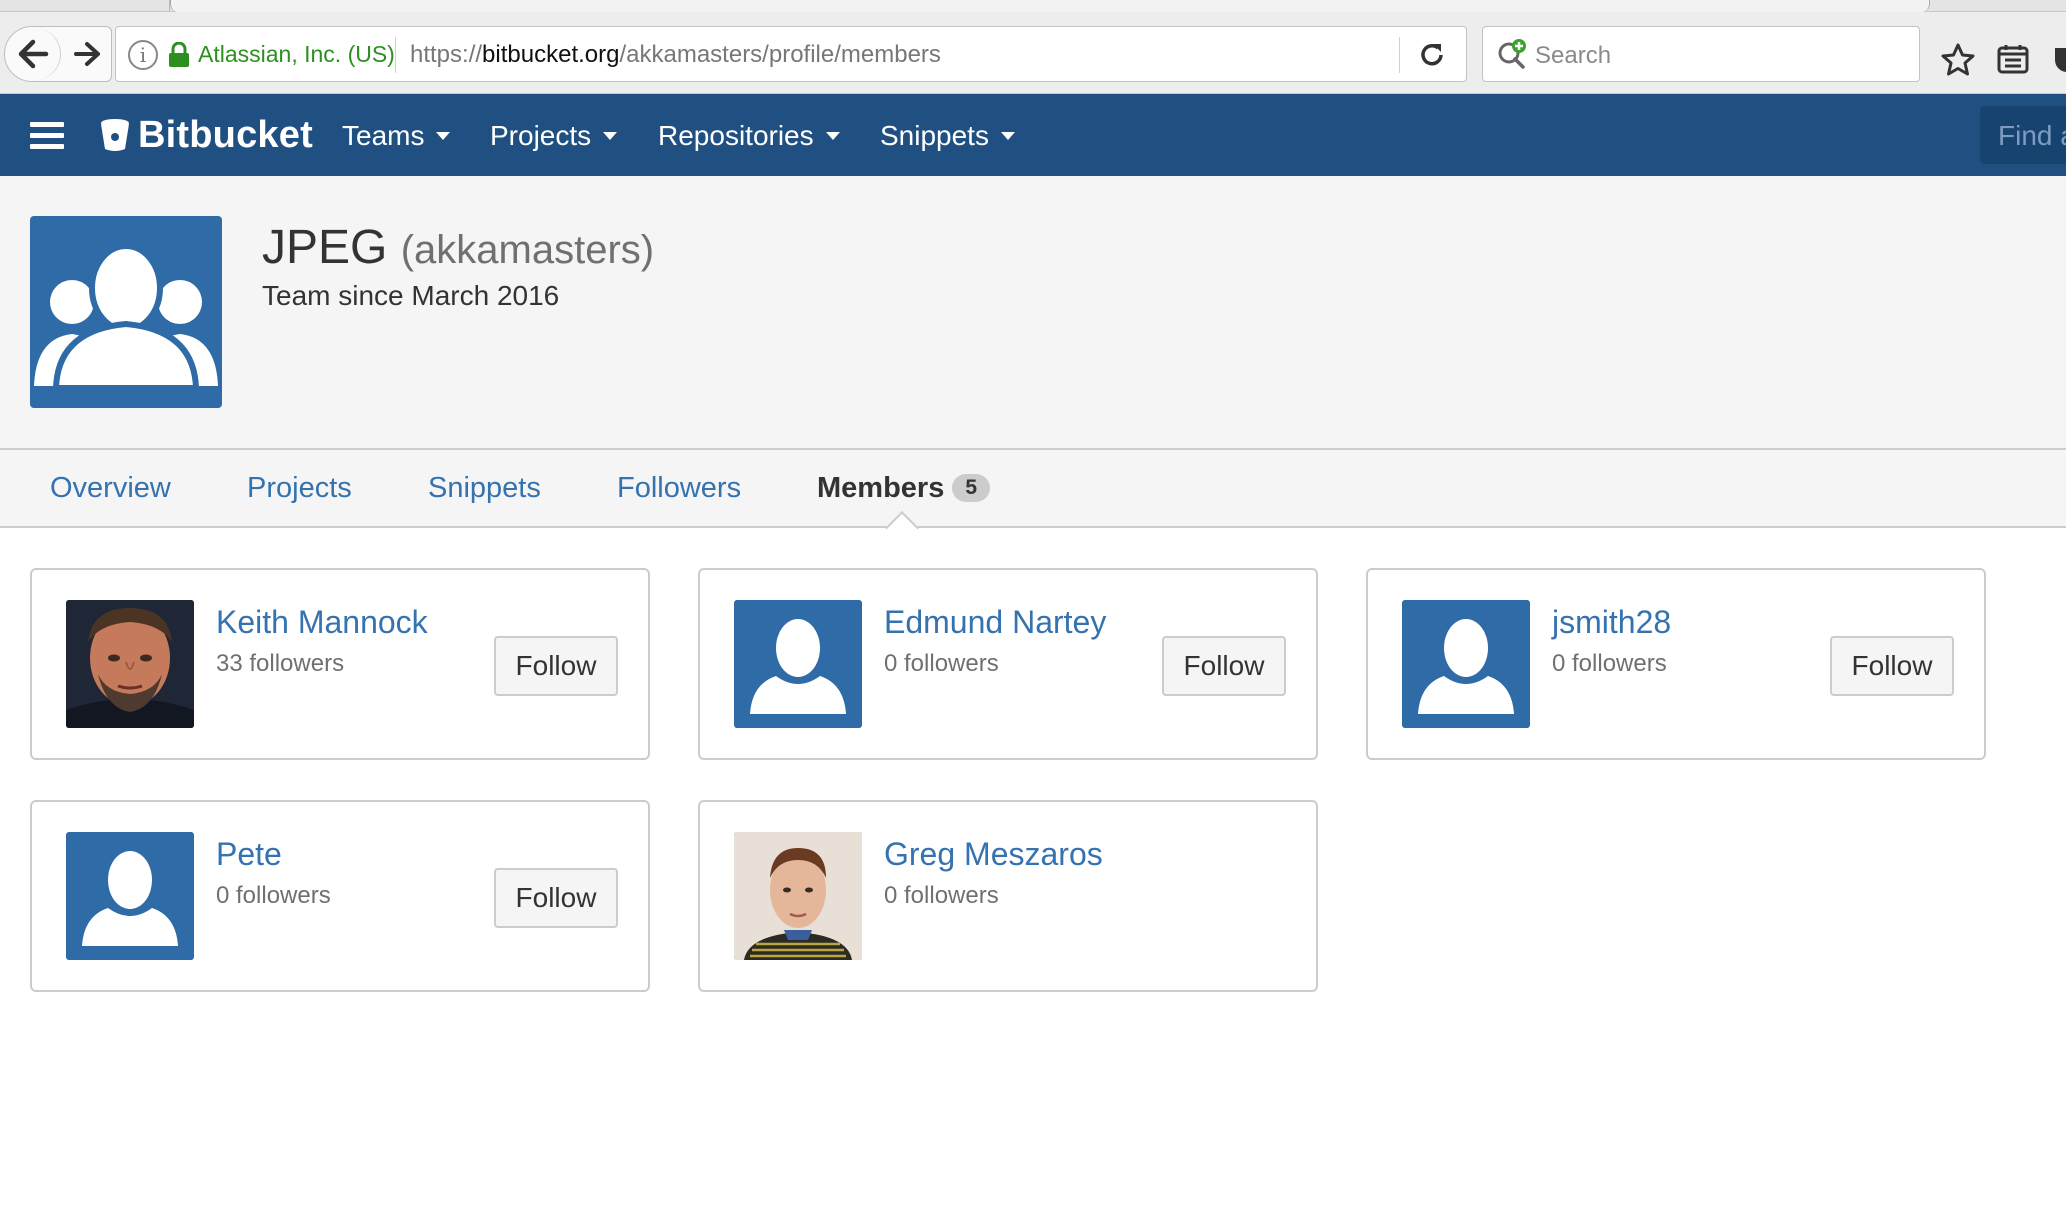  What do you see at coordinates (2032, 135) in the screenshot?
I see `find-placeholder: Find a` at bounding box center [2032, 135].